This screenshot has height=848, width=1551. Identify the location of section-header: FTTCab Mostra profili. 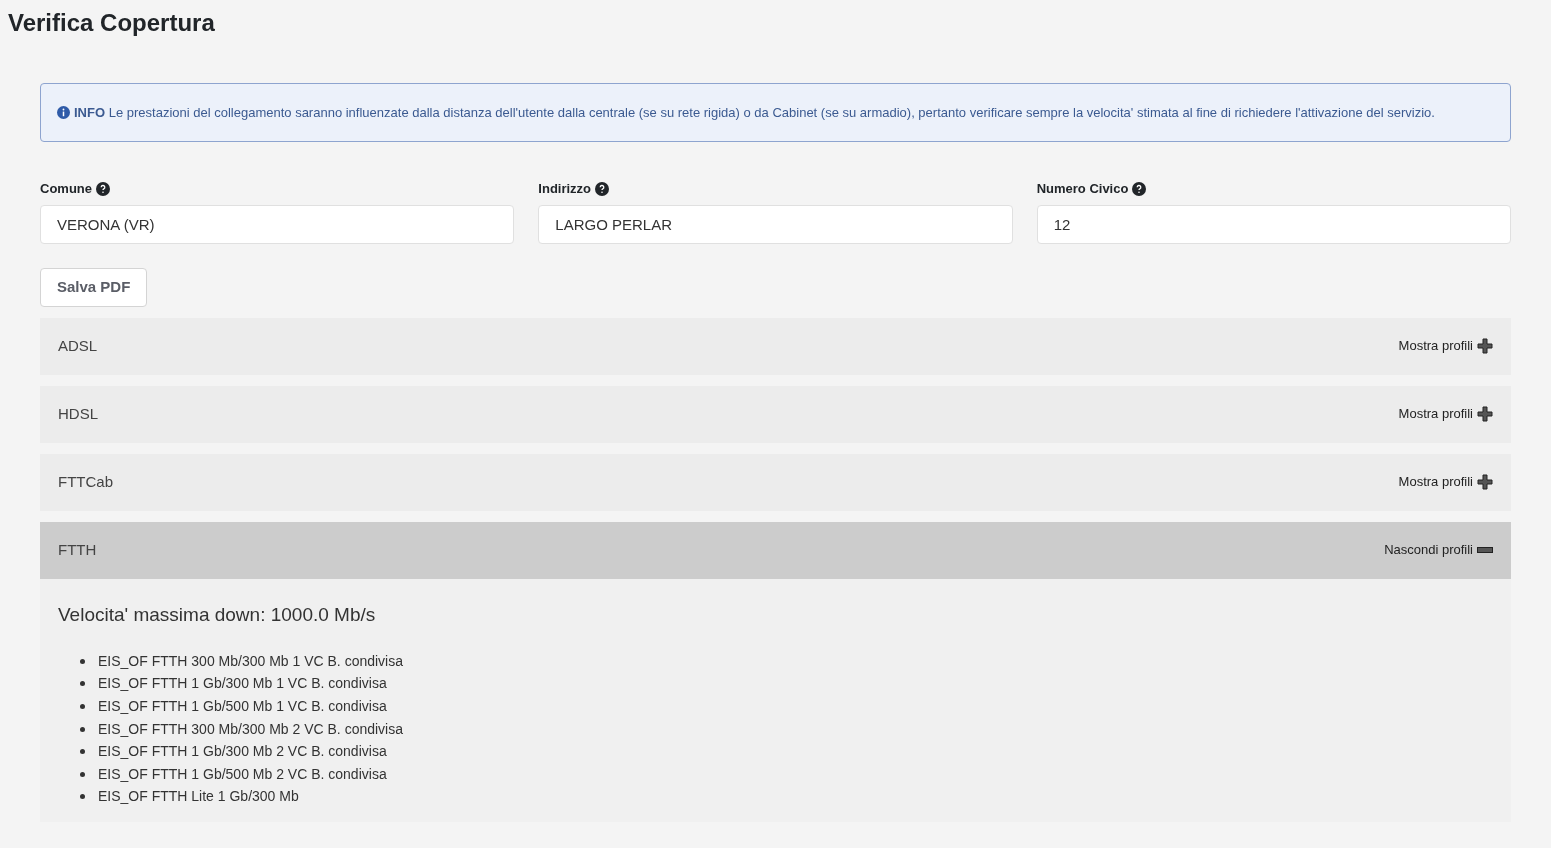
(775, 482).